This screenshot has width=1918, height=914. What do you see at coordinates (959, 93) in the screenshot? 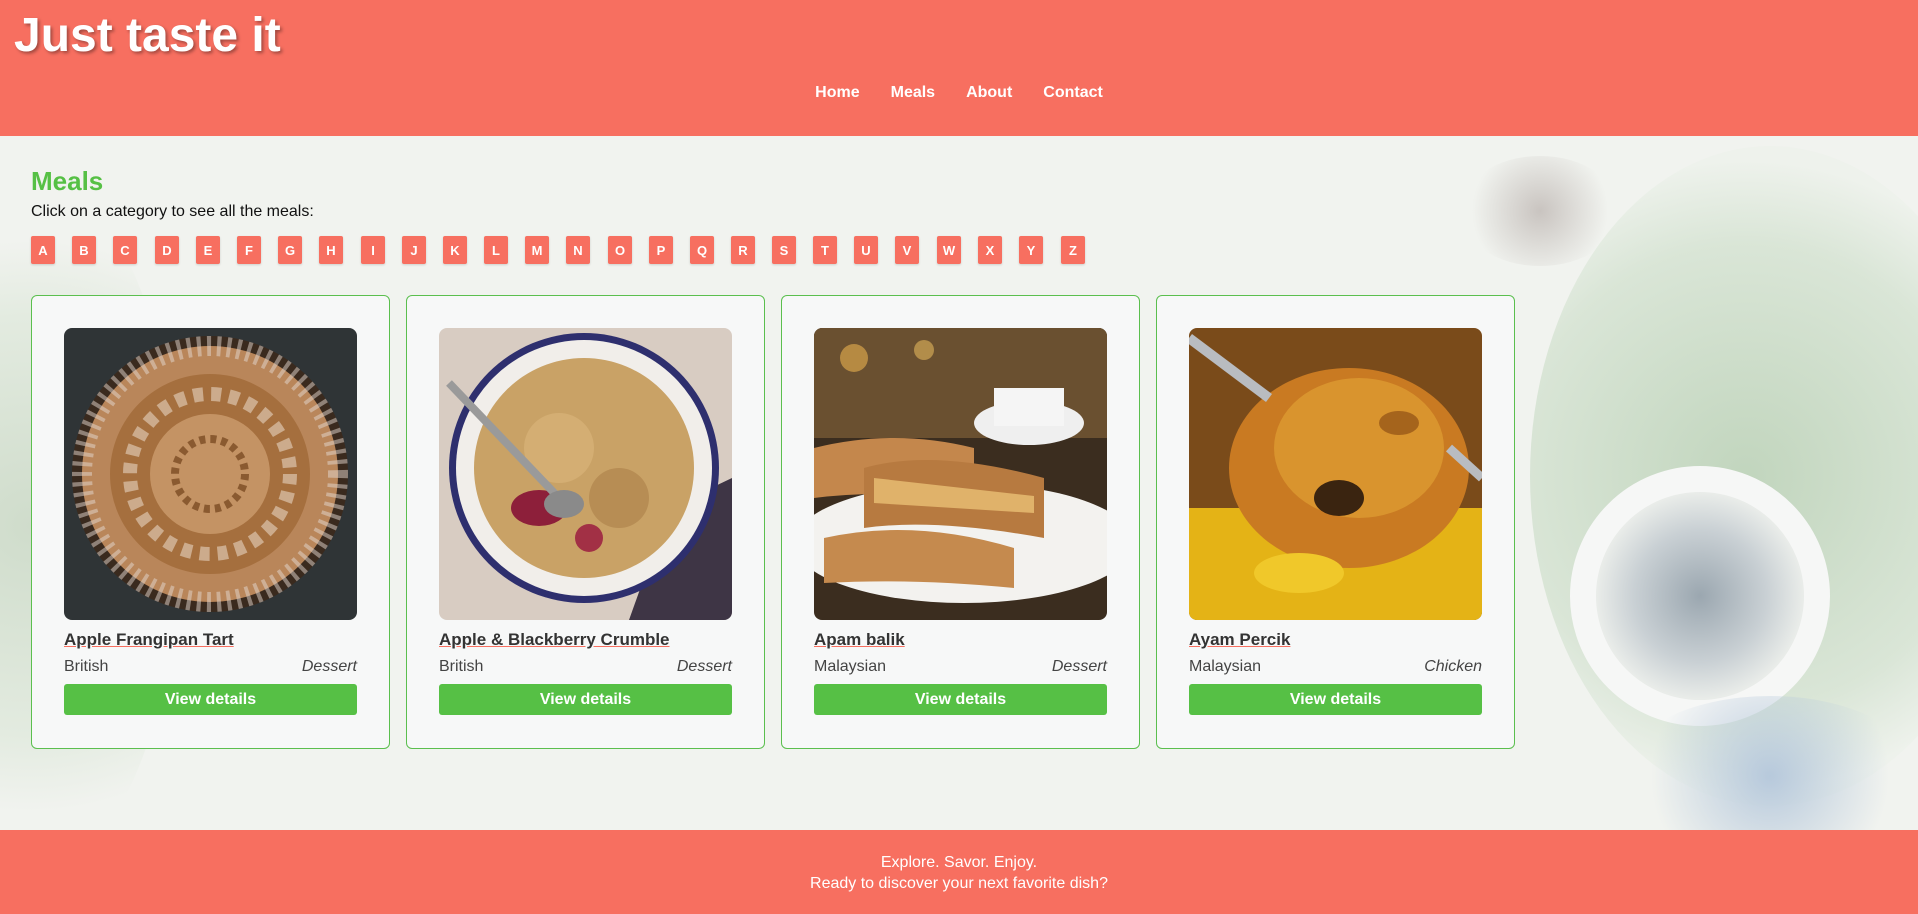
I see `main-nav: Home Meals About Contact` at bounding box center [959, 93].